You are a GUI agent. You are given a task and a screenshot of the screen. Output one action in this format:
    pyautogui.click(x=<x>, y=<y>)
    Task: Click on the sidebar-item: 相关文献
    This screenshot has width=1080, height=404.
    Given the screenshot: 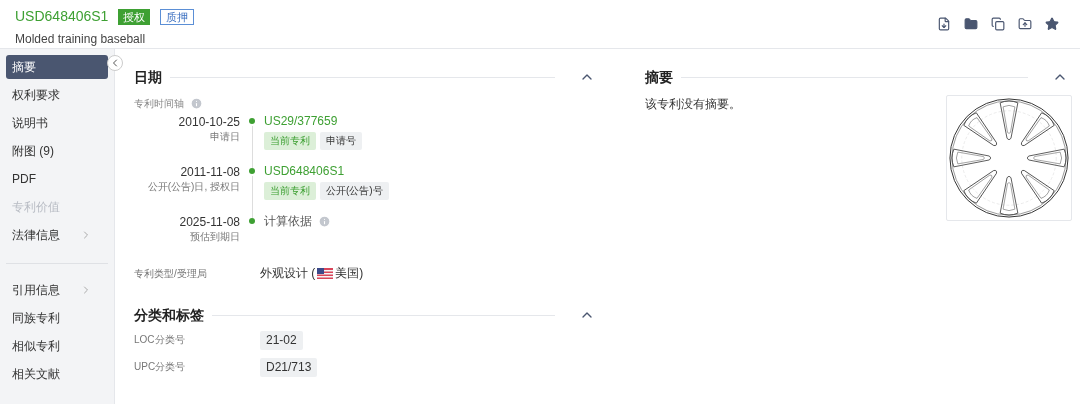 What is the action you would take?
    pyautogui.click(x=57, y=374)
    